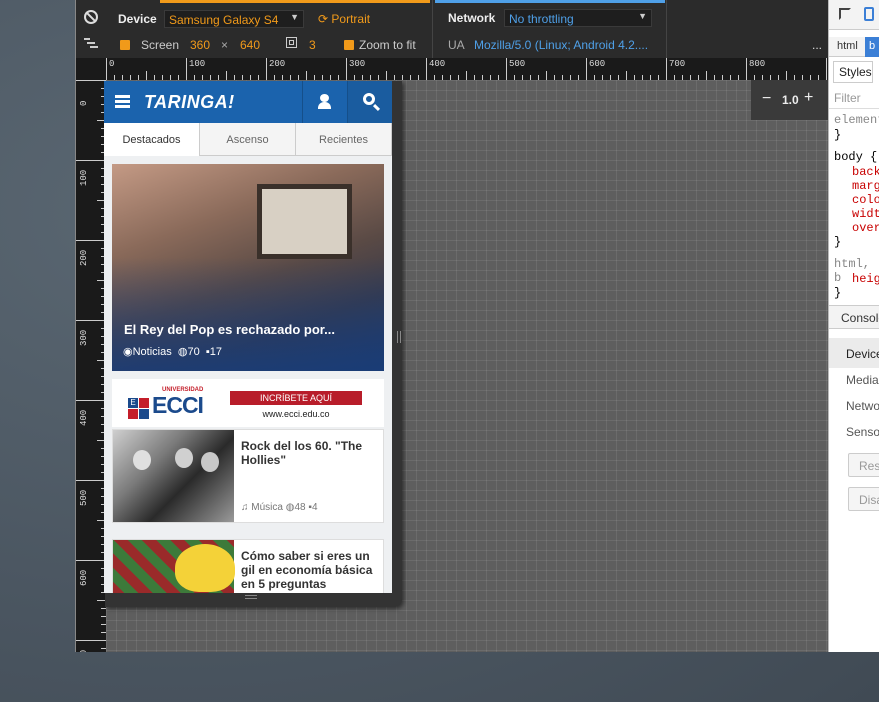  I want to click on screen-height-input: 640, so click(250, 45).